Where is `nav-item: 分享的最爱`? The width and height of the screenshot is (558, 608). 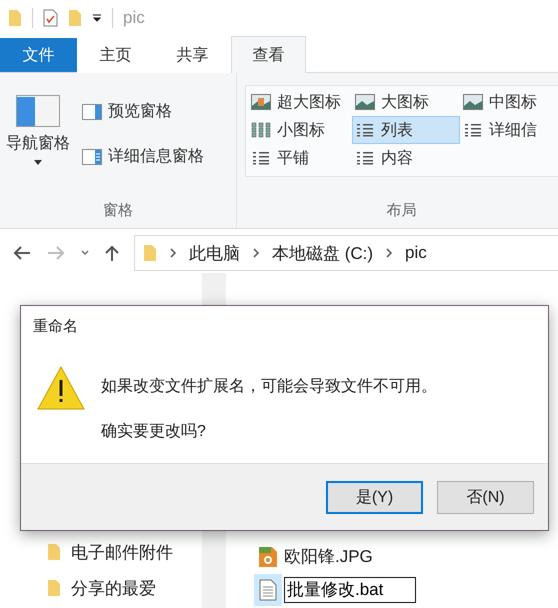
nav-item: 分享的最爱 is located at coordinates (113, 588).